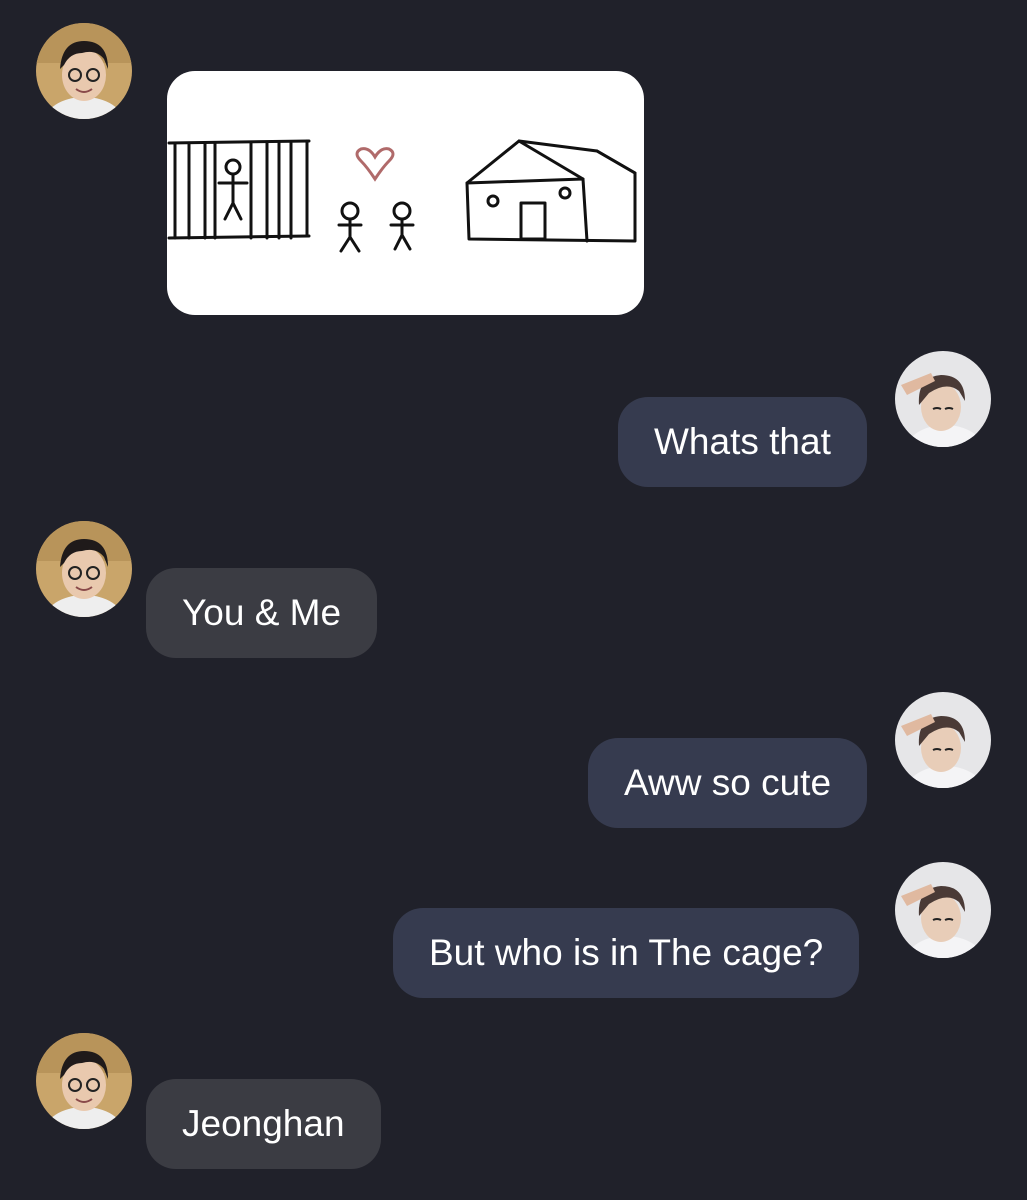 The height and width of the screenshot is (1200, 1027). I want to click on message-bubble-outgoing: Whats that, so click(742, 442).